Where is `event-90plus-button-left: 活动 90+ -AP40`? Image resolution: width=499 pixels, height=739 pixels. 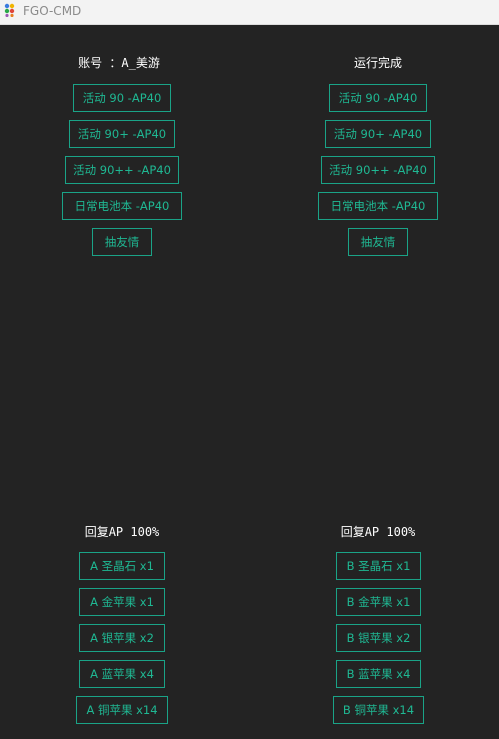 event-90plus-button-left: 活动 90+ -AP40 is located at coordinates (122, 134).